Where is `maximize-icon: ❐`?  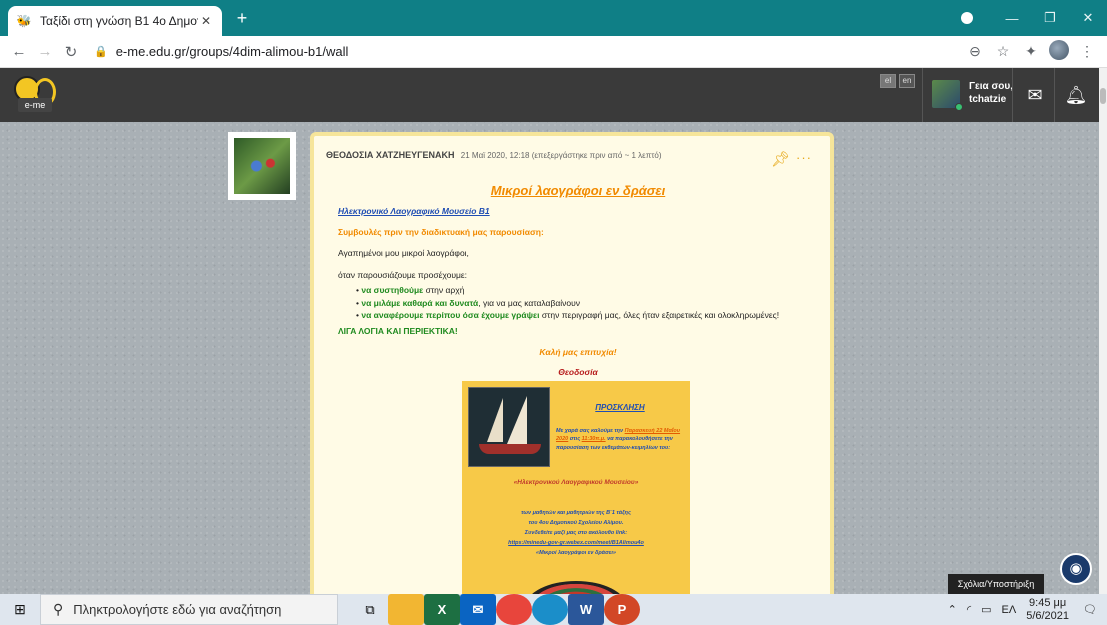
maximize-icon: ❐ is located at coordinates (1050, 18).